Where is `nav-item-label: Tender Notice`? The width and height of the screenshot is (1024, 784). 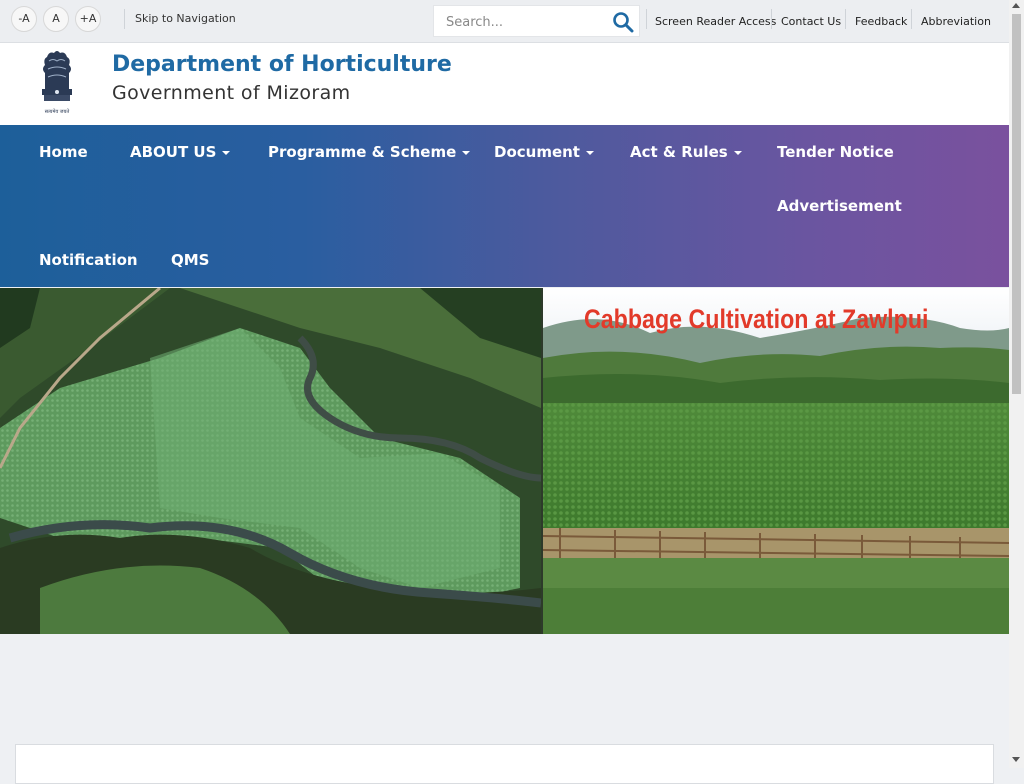
nav-item-label: Tender Notice is located at coordinates (835, 152).